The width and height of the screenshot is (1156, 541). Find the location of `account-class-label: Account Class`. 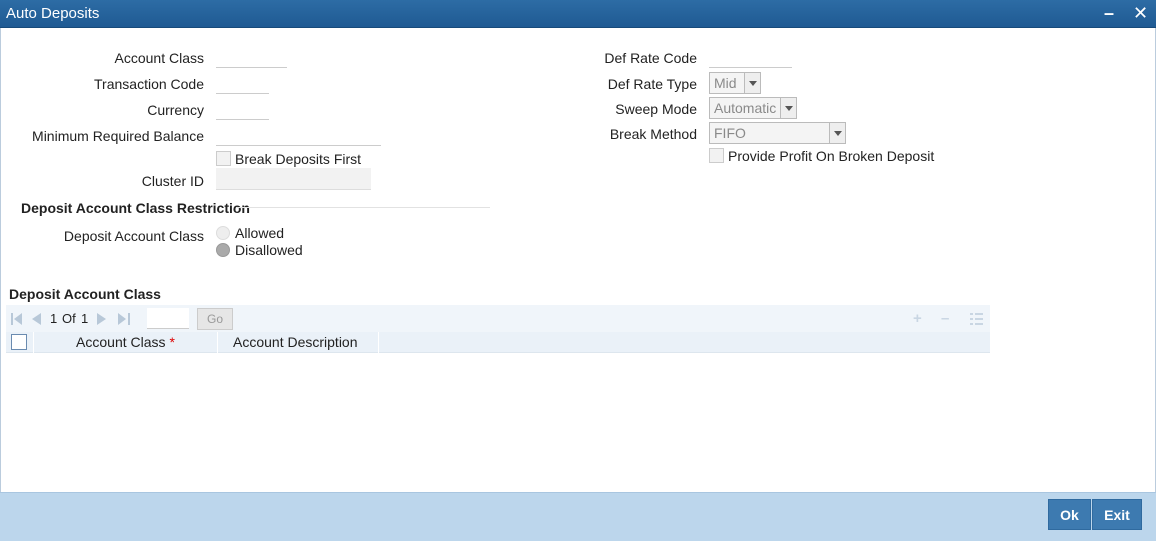

account-class-label: Account Class is located at coordinates (159, 58).